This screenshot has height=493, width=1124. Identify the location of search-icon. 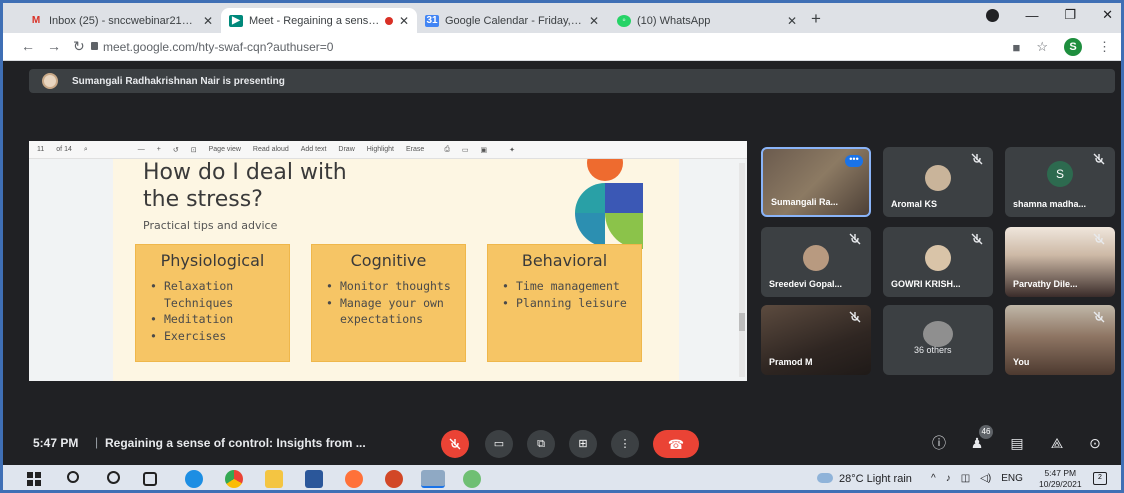
(73, 477).